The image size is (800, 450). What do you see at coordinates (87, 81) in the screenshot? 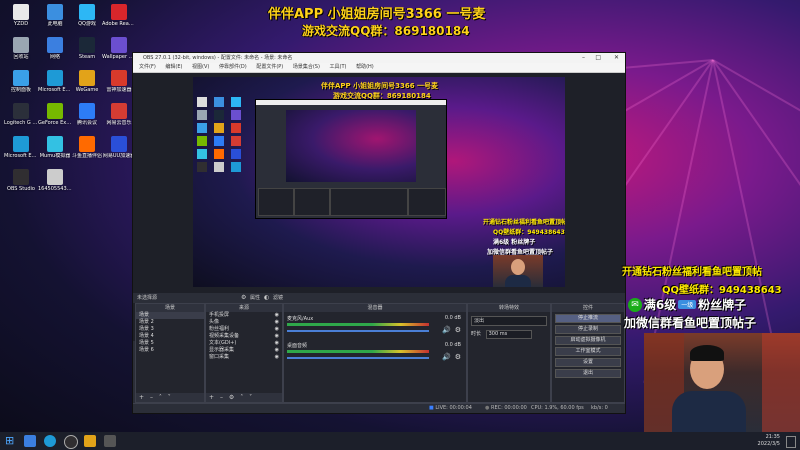
I see `desktop-icon: WeGame` at bounding box center [87, 81].